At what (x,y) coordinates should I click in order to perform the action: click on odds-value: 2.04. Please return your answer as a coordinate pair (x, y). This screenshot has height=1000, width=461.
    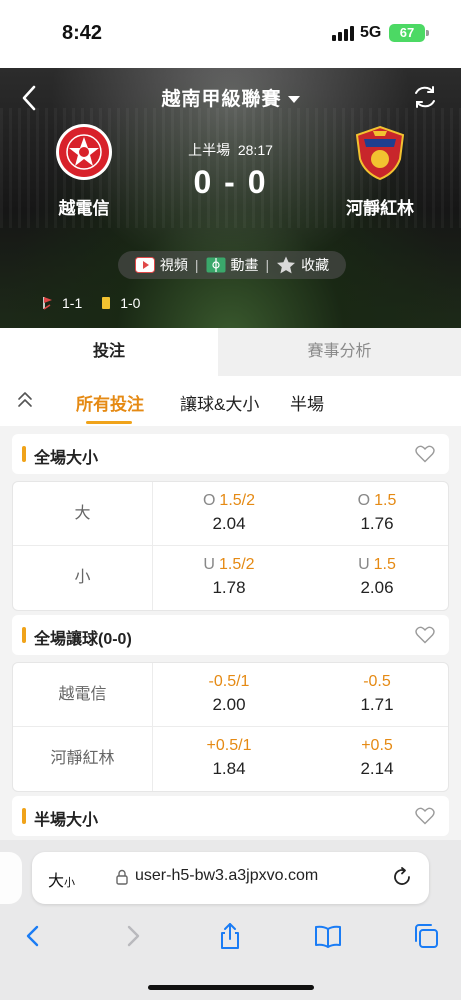
    Looking at the image, I should click on (229, 523).